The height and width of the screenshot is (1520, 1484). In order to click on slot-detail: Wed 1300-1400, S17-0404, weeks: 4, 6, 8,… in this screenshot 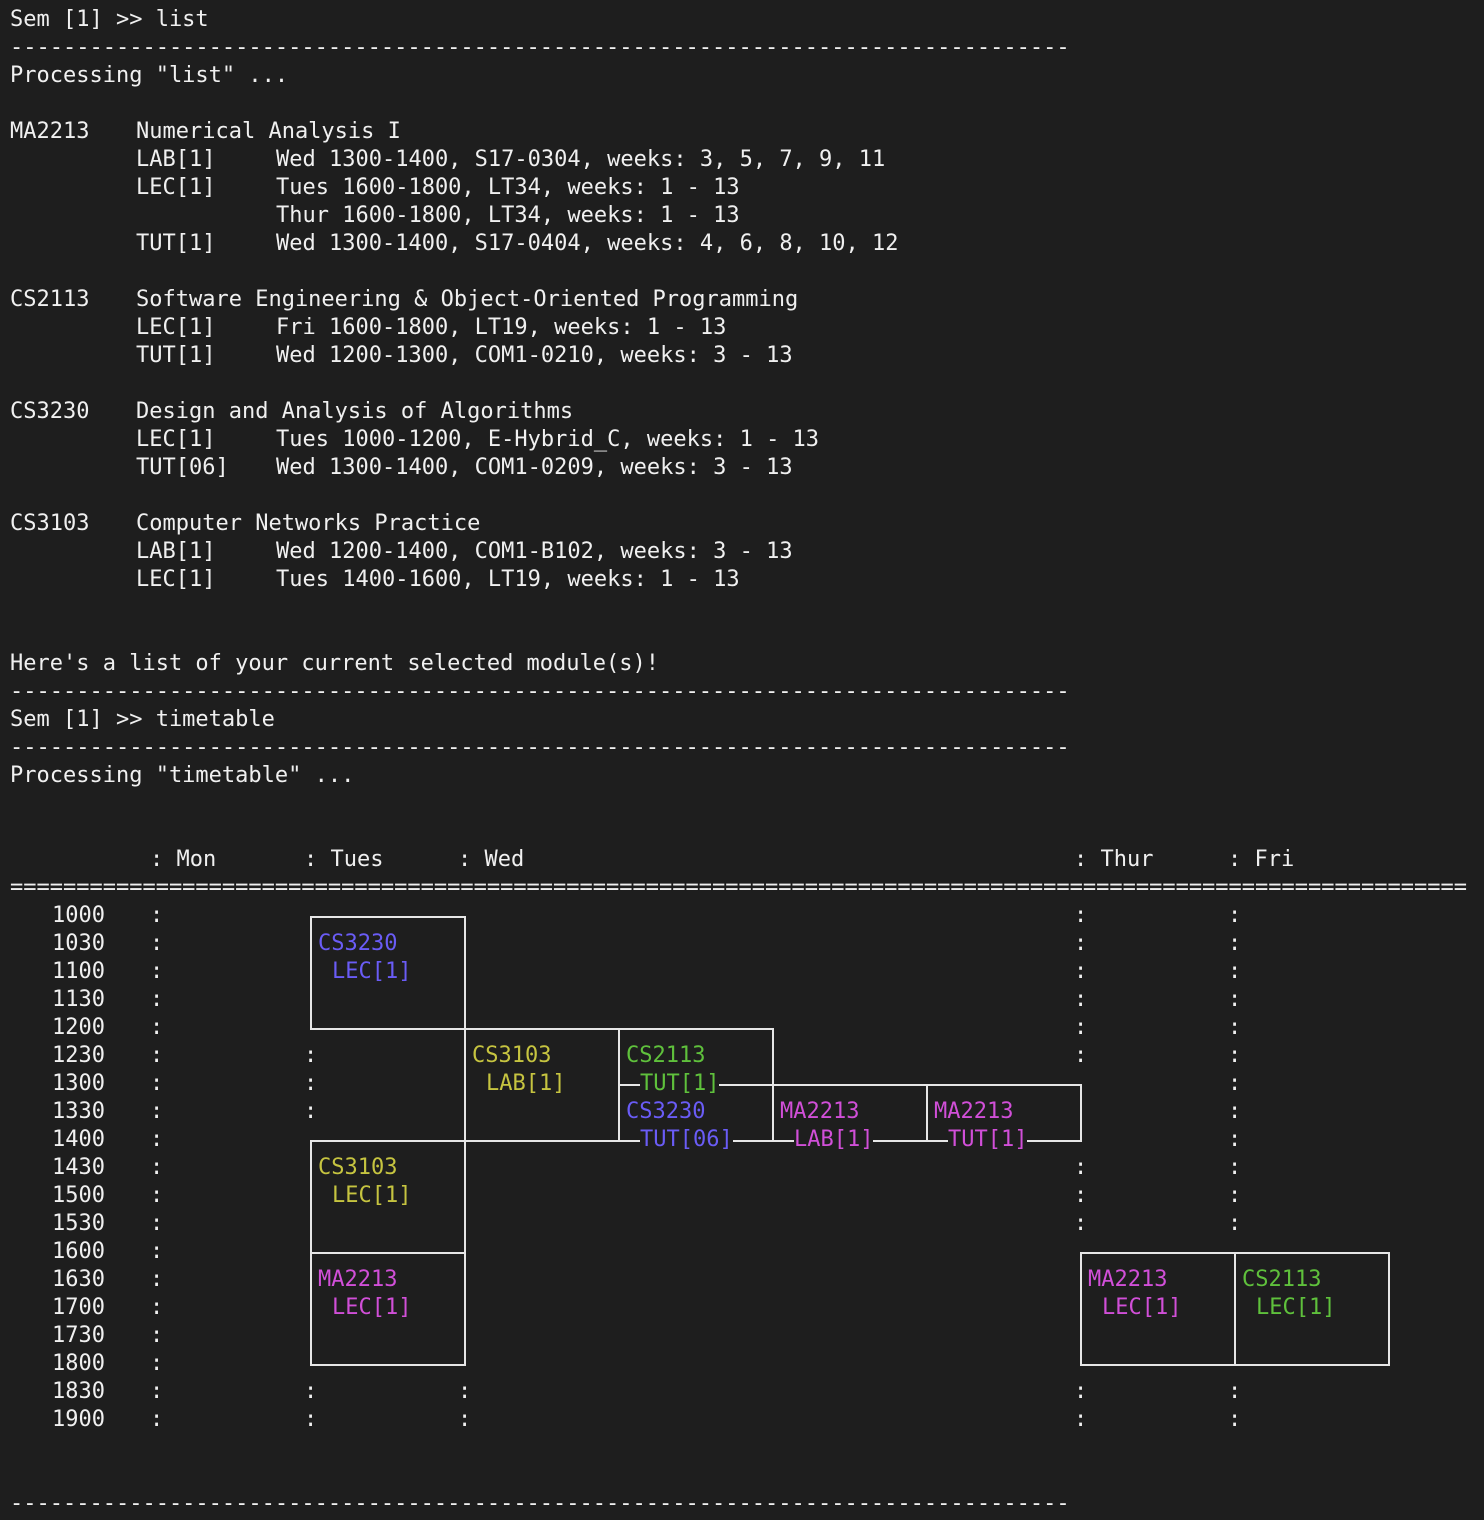, I will do `click(587, 243)`.